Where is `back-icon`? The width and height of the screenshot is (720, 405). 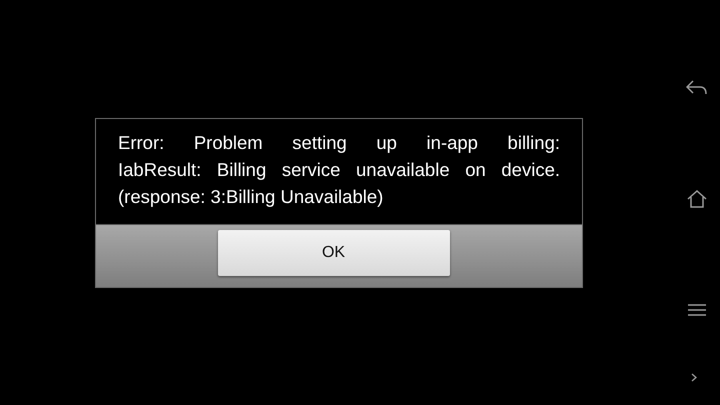 back-icon is located at coordinates (697, 88).